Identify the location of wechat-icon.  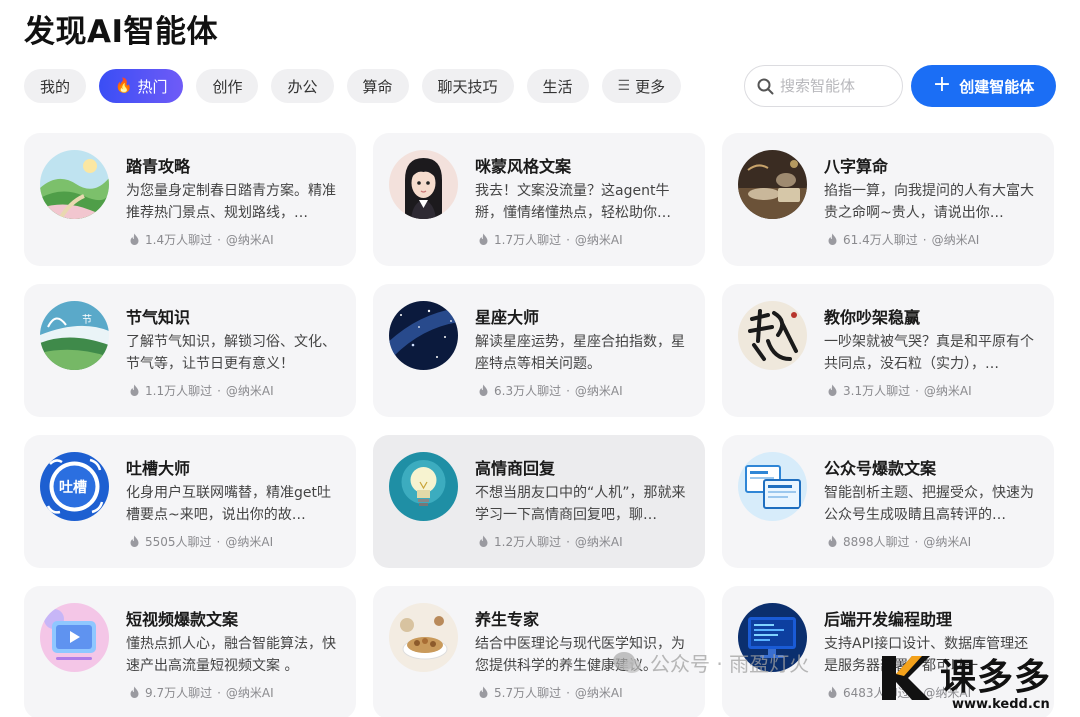
(627, 662).